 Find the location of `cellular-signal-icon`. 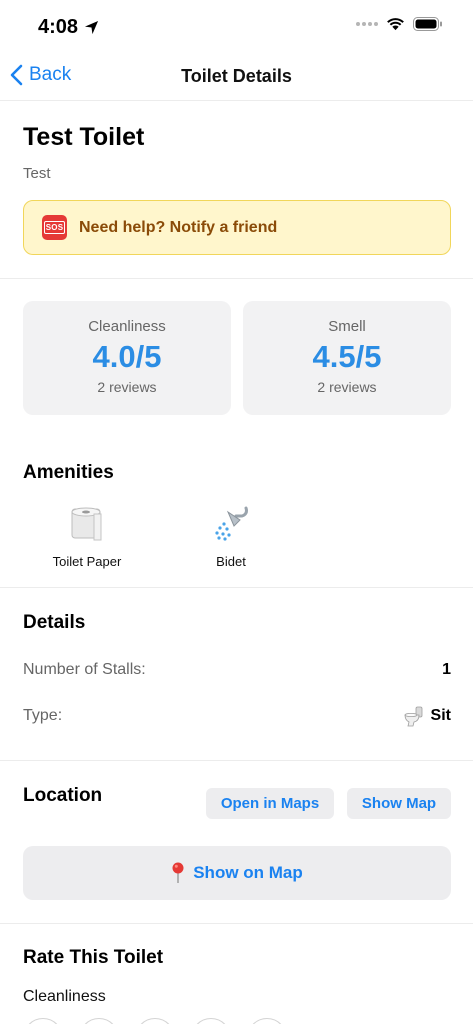

cellular-signal-icon is located at coordinates (367, 24).